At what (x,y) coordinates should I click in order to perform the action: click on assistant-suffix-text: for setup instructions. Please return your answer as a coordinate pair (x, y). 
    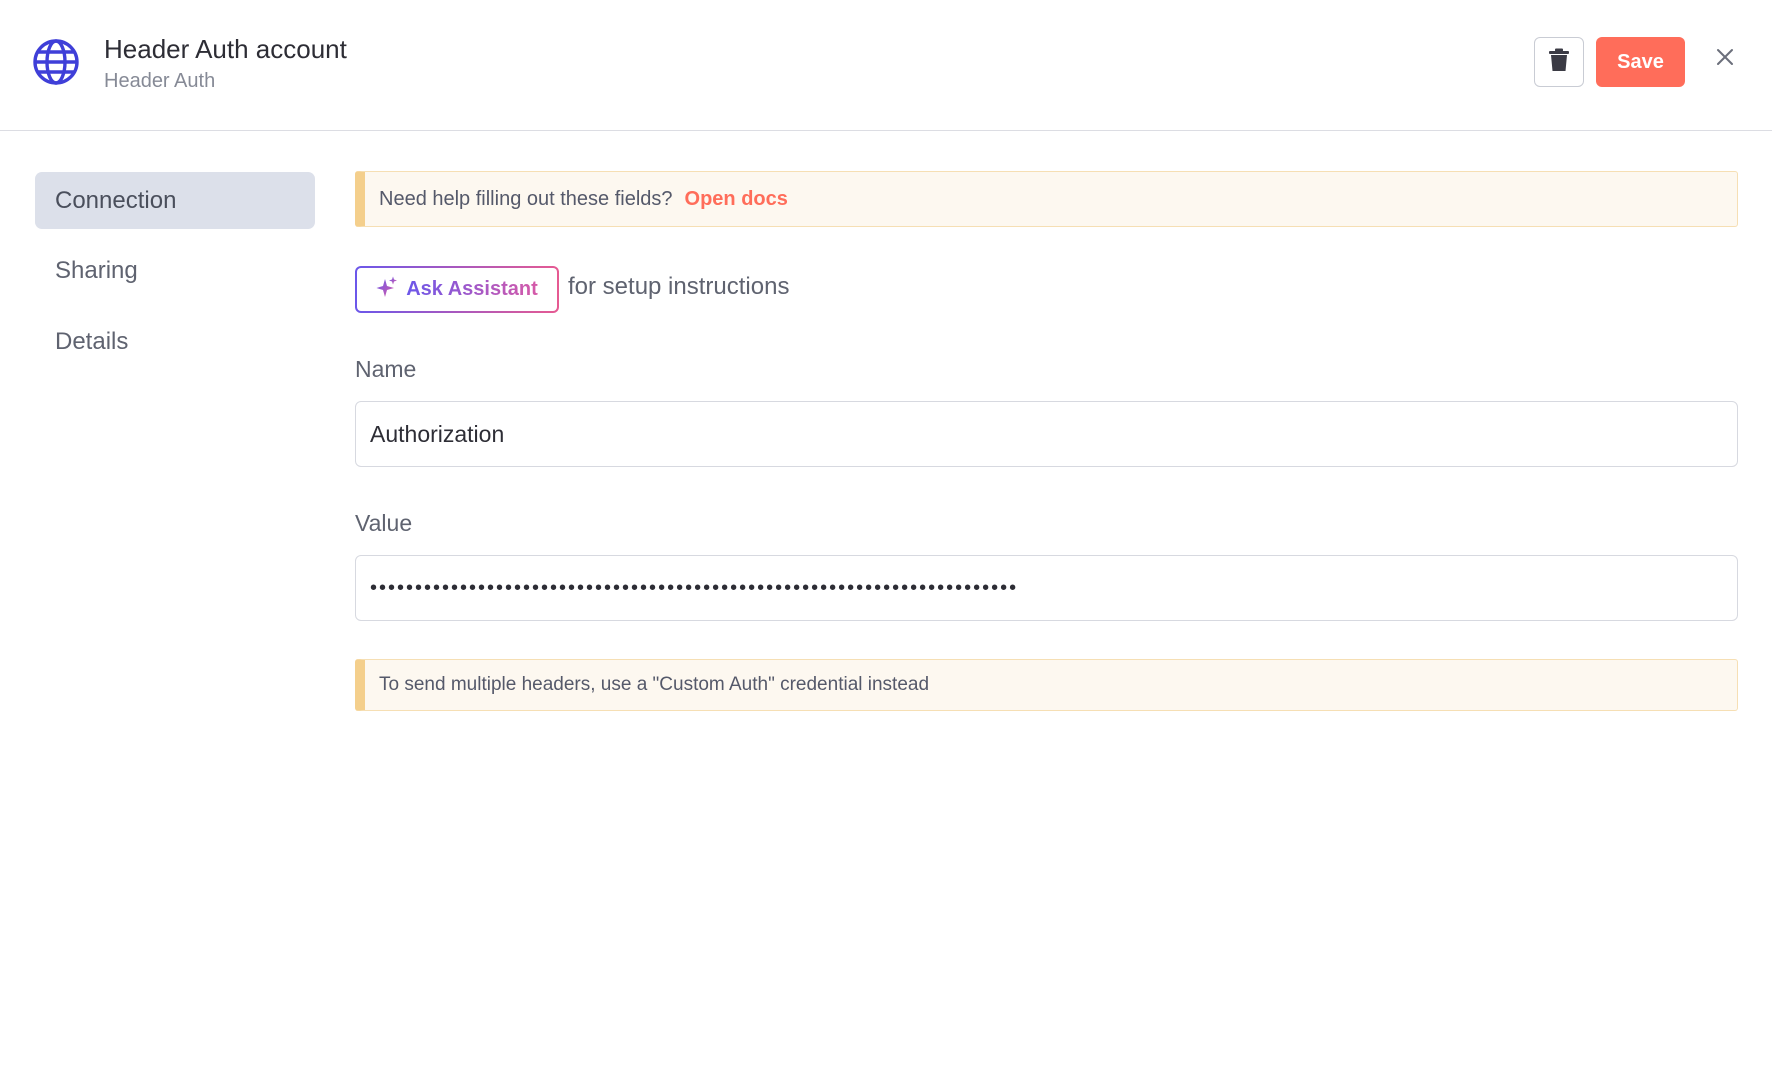
    Looking at the image, I should click on (679, 286).